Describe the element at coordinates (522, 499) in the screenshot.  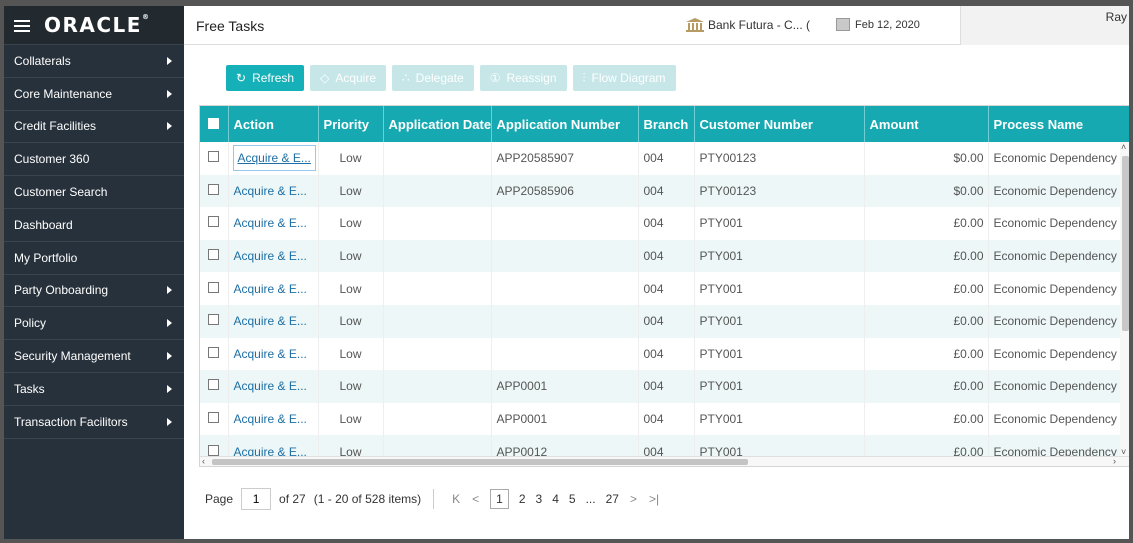
I see `page-link: 2` at that location.